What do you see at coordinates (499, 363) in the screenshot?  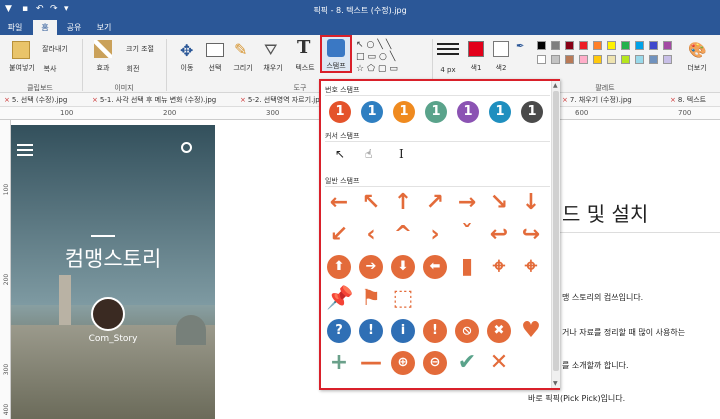 I see `general-stamp: ✕` at bounding box center [499, 363].